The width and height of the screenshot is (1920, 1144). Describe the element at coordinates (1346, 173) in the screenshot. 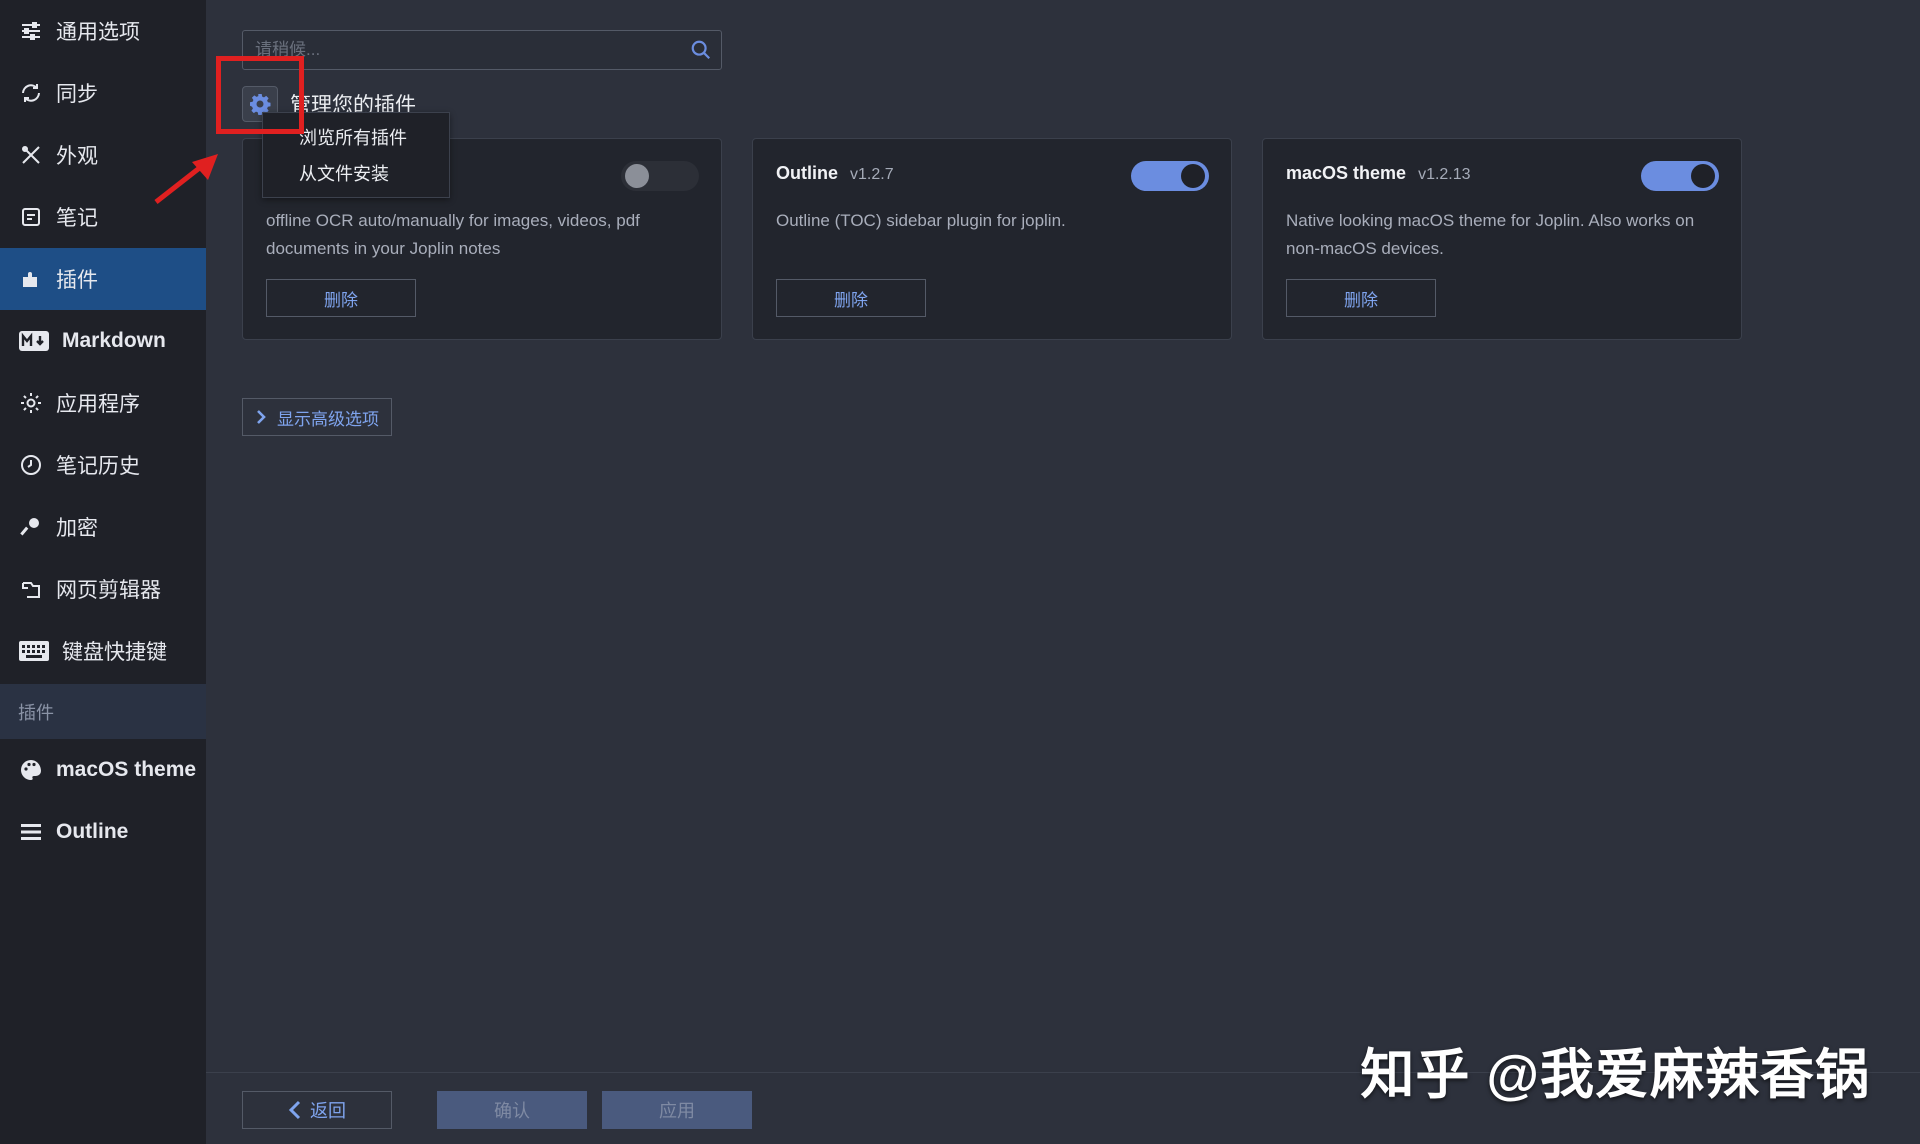

I see `plugin-name: macOS theme` at that location.